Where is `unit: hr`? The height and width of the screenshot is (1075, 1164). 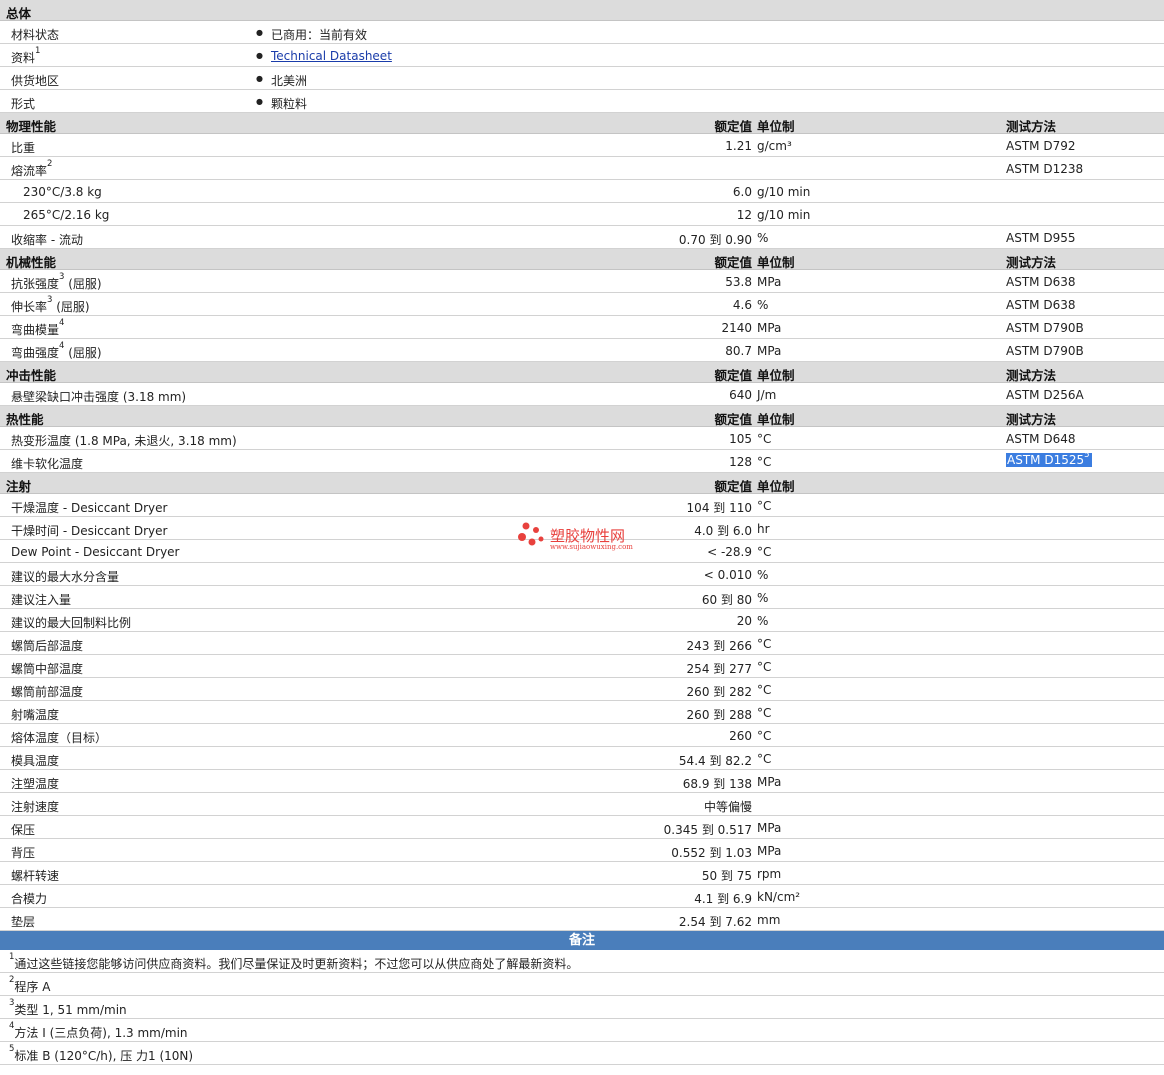 unit: hr is located at coordinates (763, 529).